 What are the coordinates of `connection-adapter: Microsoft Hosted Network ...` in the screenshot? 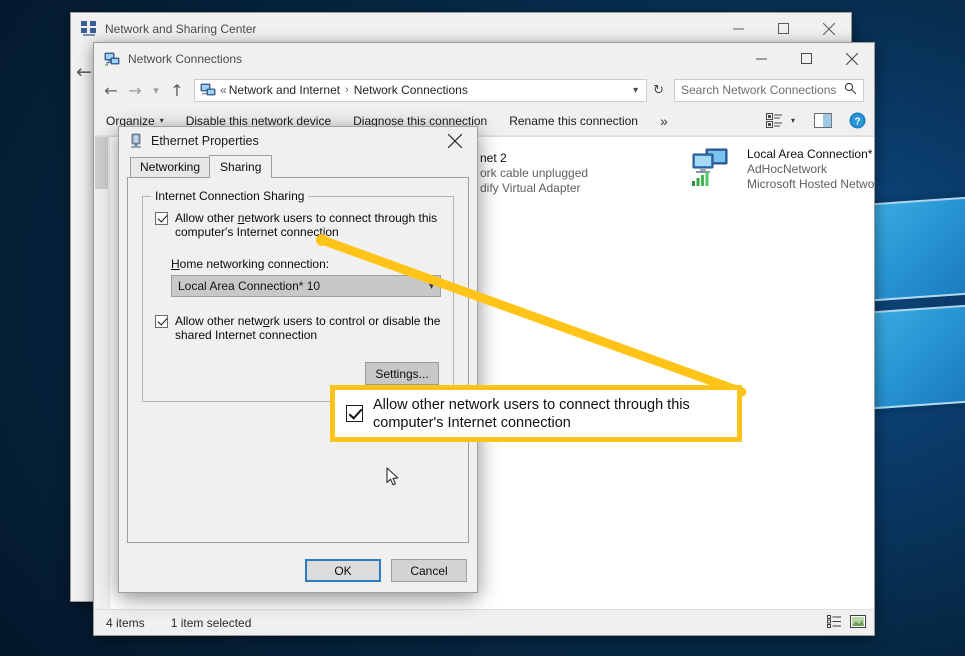 It's located at (810, 184).